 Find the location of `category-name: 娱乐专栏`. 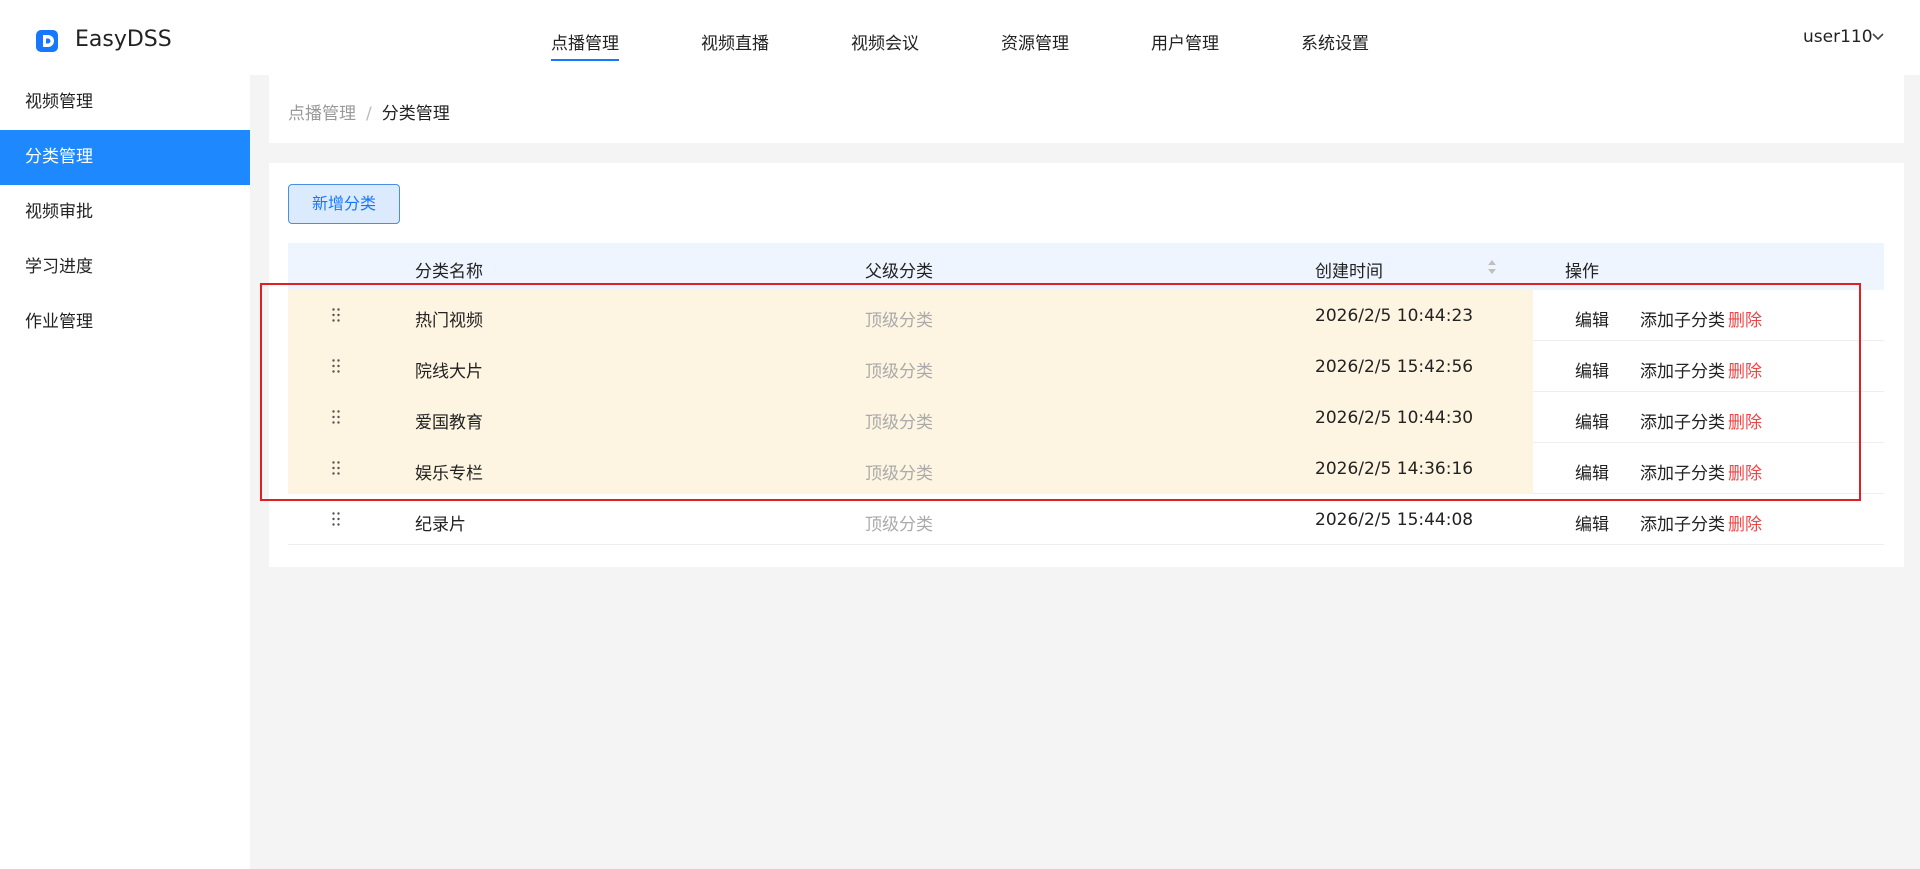

category-name: 娱乐专栏 is located at coordinates (449, 474).